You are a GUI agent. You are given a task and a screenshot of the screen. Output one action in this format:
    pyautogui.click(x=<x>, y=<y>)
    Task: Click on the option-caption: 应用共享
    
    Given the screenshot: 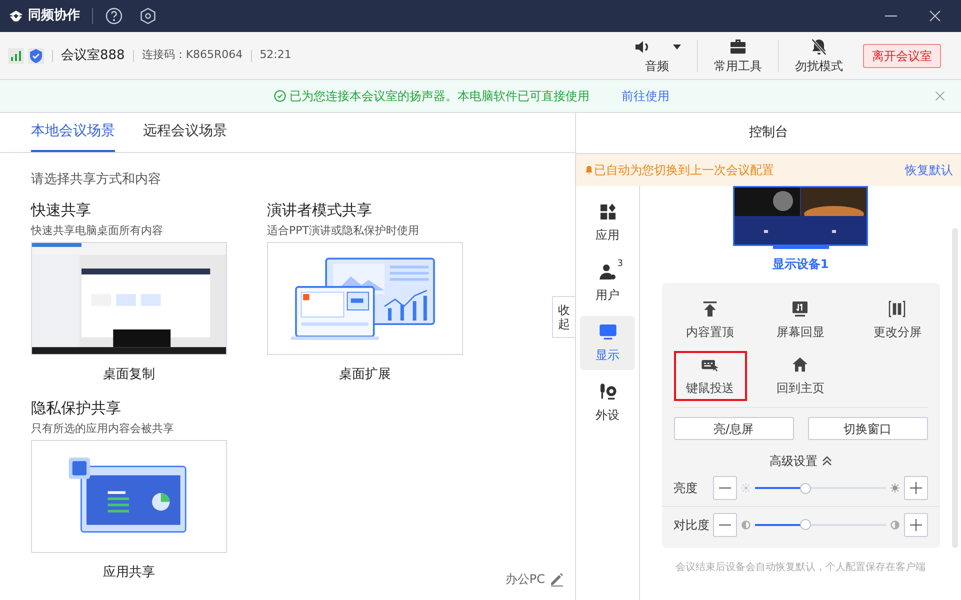 What is the action you would take?
    pyautogui.click(x=129, y=573)
    